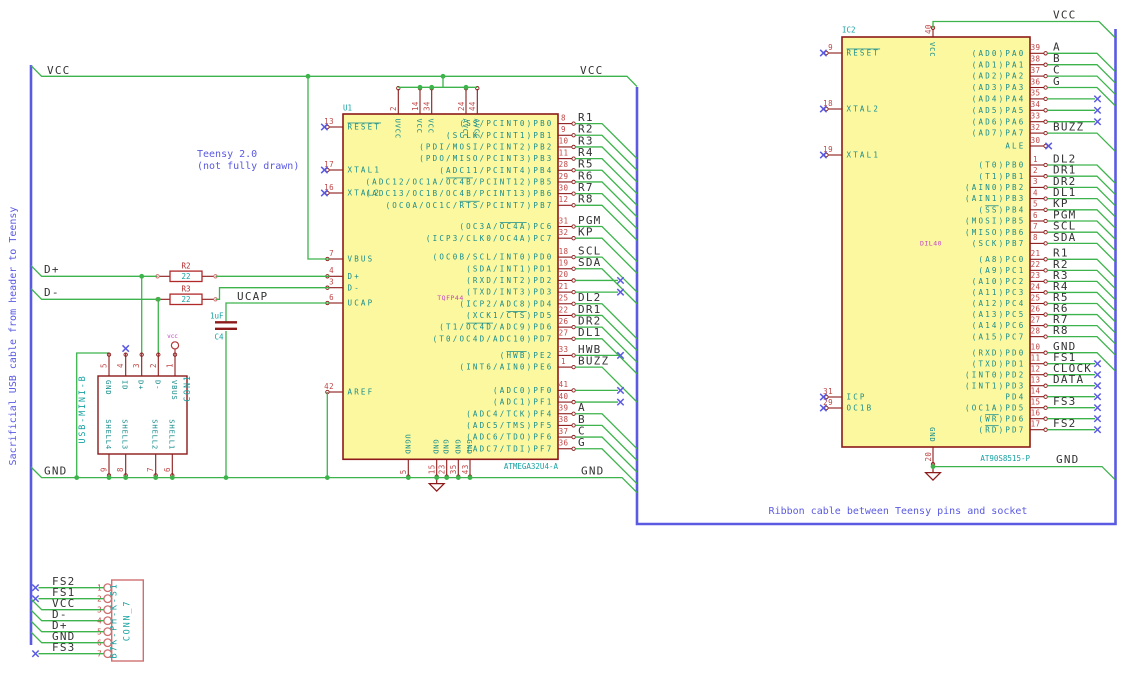 The height and width of the screenshot is (690, 1131). What do you see at coordinates (999, 314) in the screenshot?
I see `pin-name: (A13)PC5` at bounding box center [999, 314].